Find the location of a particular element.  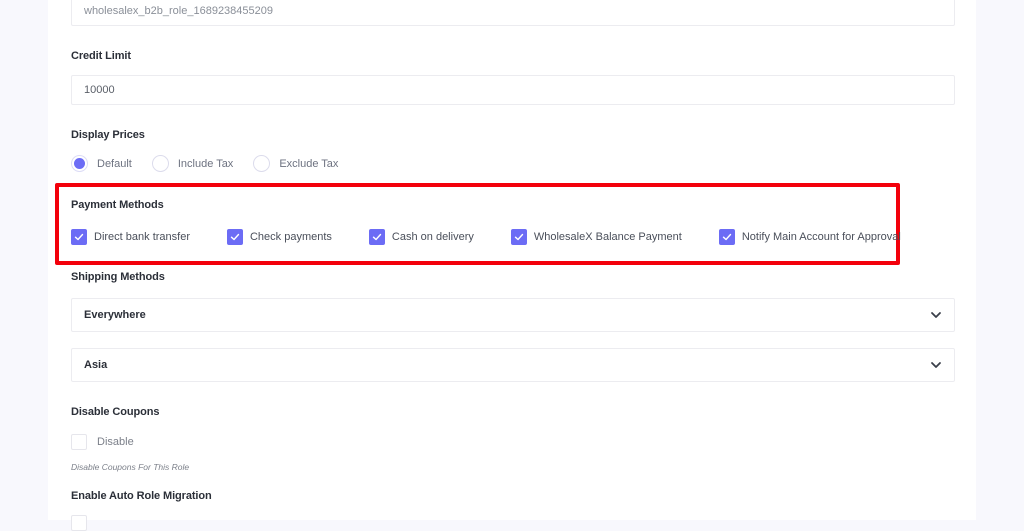

radio-default: Default is located at coordinates (101, 163).